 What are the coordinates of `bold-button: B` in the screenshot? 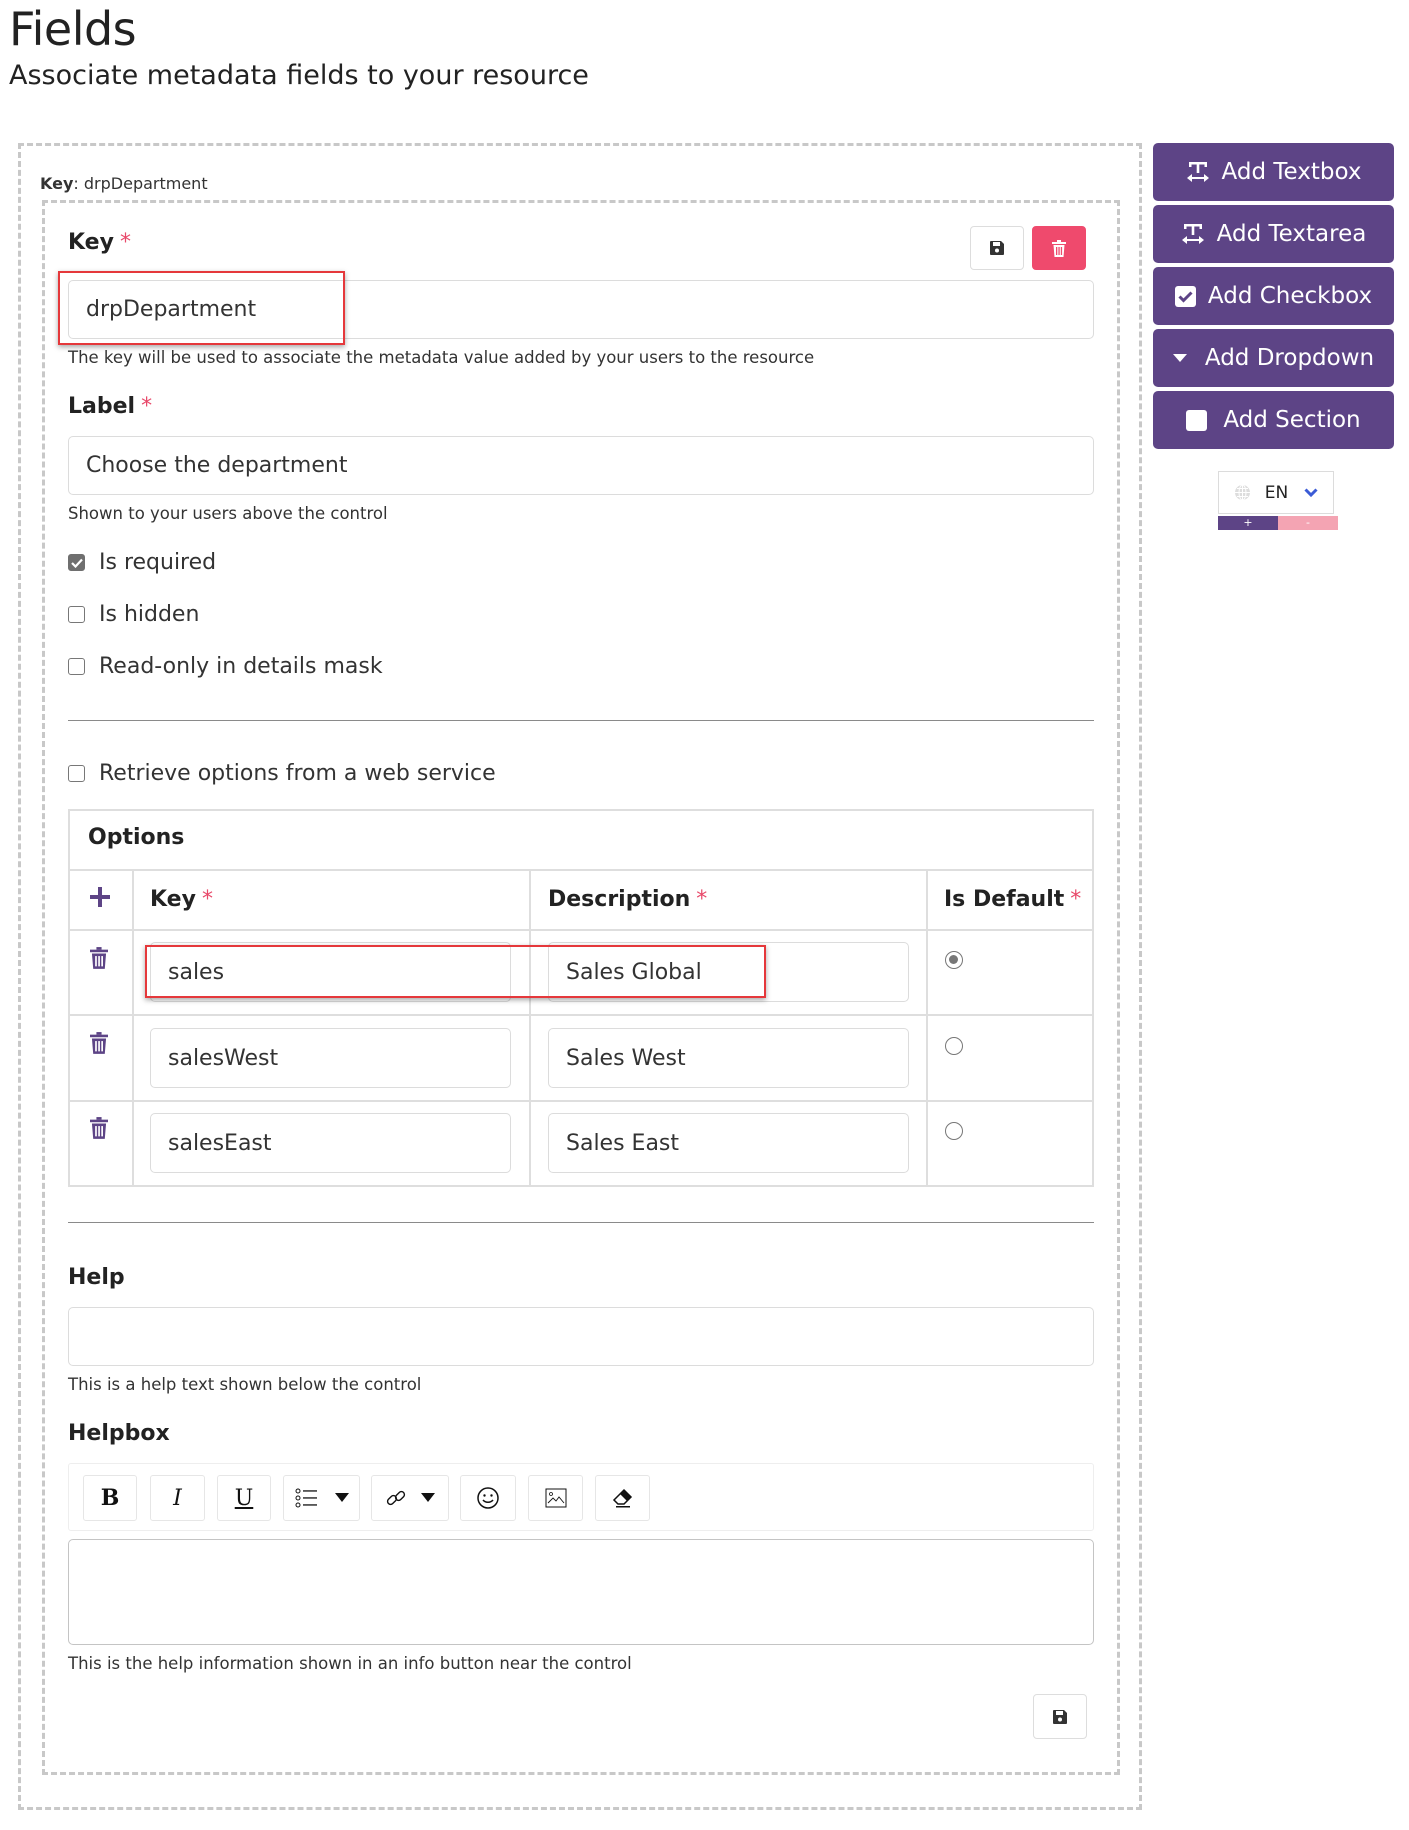 It's located at (110, 1498).